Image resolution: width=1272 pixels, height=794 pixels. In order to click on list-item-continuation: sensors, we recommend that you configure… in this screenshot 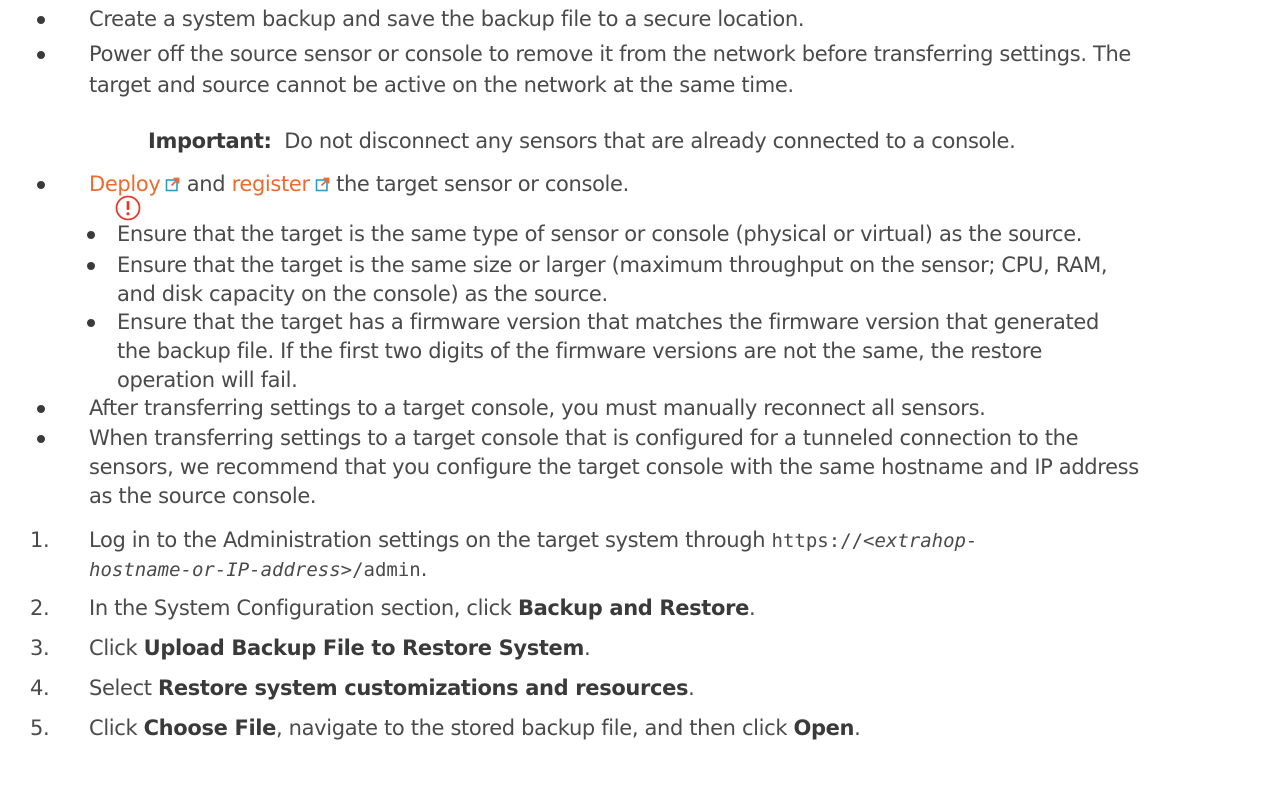, I will do `click(614, 467)`.